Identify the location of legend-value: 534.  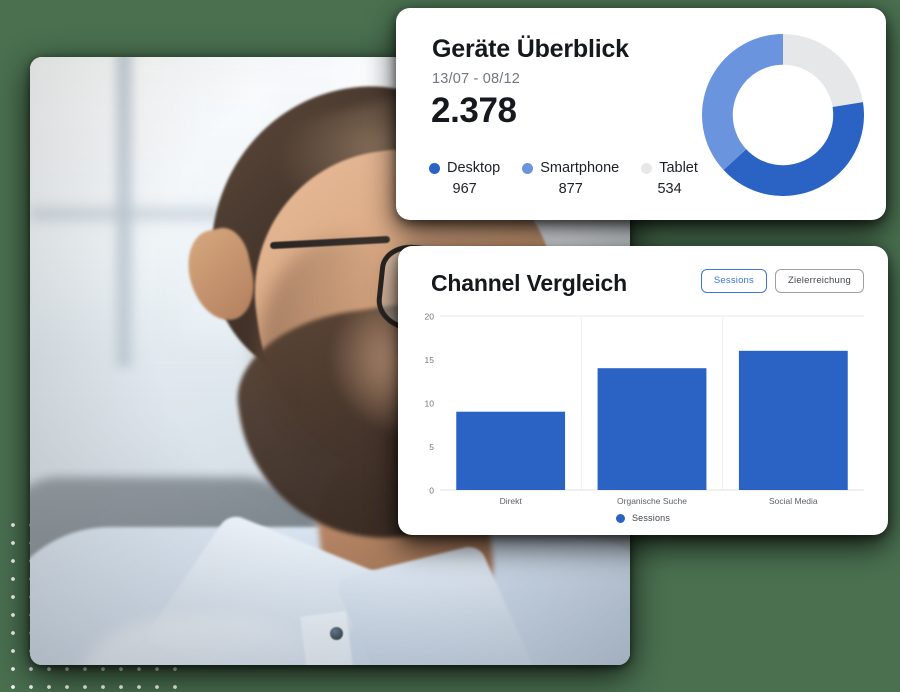
(669, 189).